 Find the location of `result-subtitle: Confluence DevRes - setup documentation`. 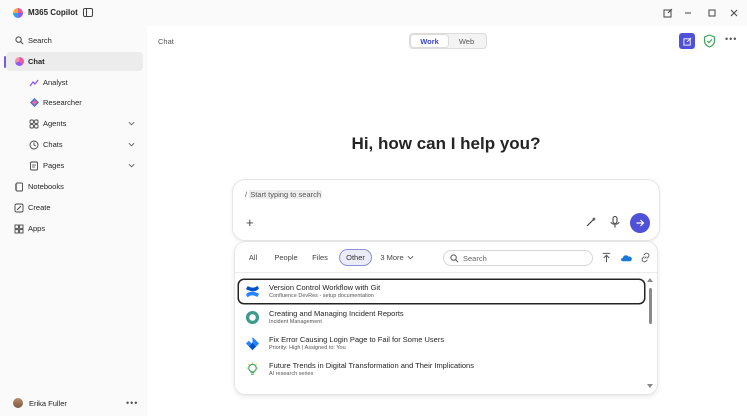

result-subtitle: Confluence DevRes - setup documentation is located at coordinates (321, 296).